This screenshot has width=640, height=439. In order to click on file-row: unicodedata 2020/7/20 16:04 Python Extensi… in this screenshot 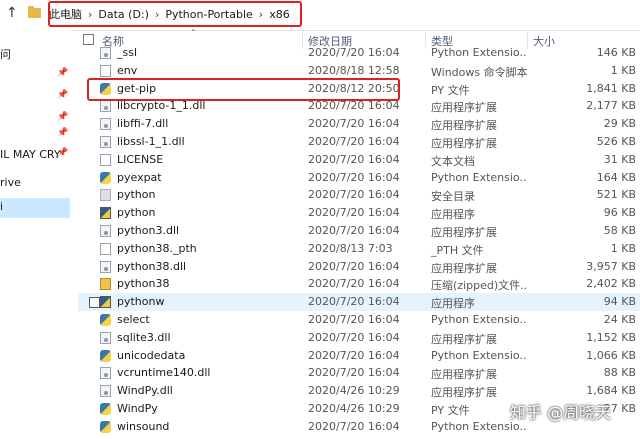, I will do `click(359, 356)`.